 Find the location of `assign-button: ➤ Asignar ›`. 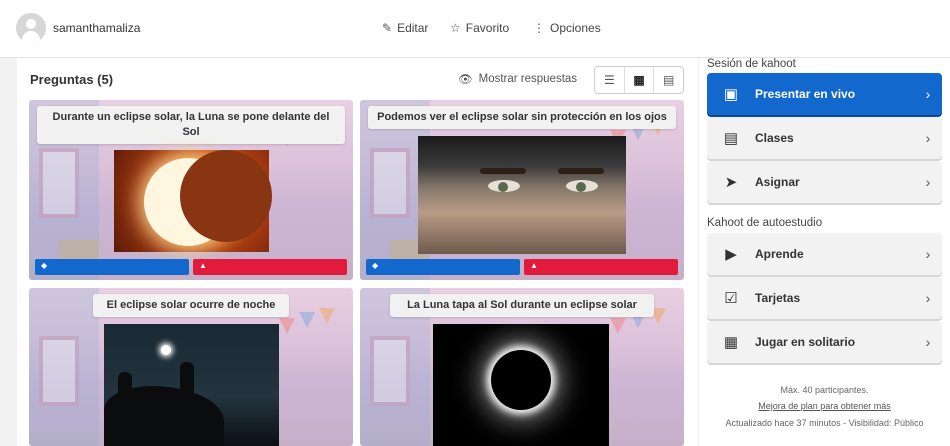

assign-button: ➤ Asignar › is located at coordinates (824, 182).